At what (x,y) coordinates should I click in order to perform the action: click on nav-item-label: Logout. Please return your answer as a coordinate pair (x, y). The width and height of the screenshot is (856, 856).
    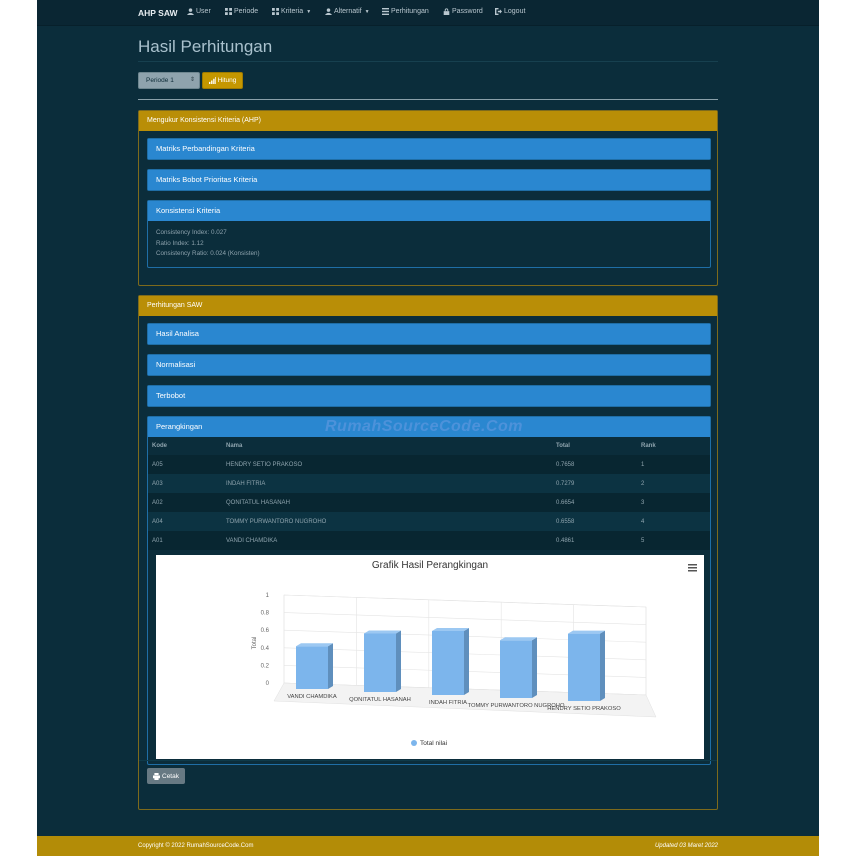
    Looking at the image, I should click on (515, 11).